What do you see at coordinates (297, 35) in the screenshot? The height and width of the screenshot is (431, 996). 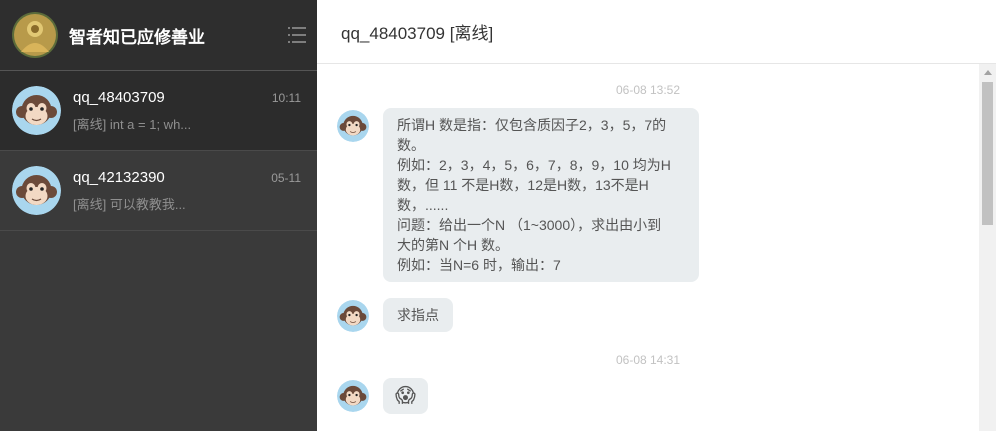 I see `menu-icon` at bounding box center [297, 35].